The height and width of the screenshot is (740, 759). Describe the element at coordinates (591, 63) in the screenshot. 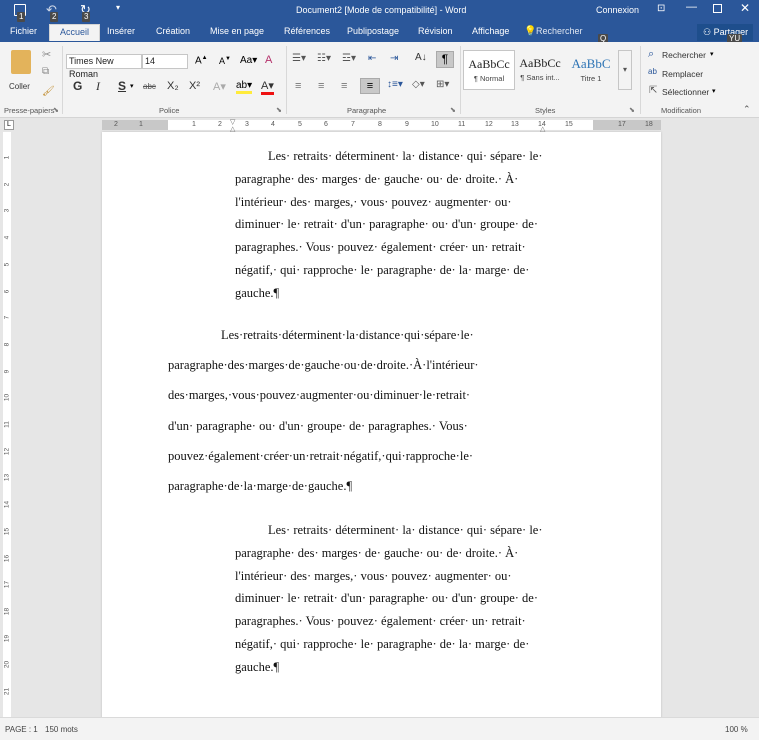

I see `style-heading1-sample: AaBbC` at that location.